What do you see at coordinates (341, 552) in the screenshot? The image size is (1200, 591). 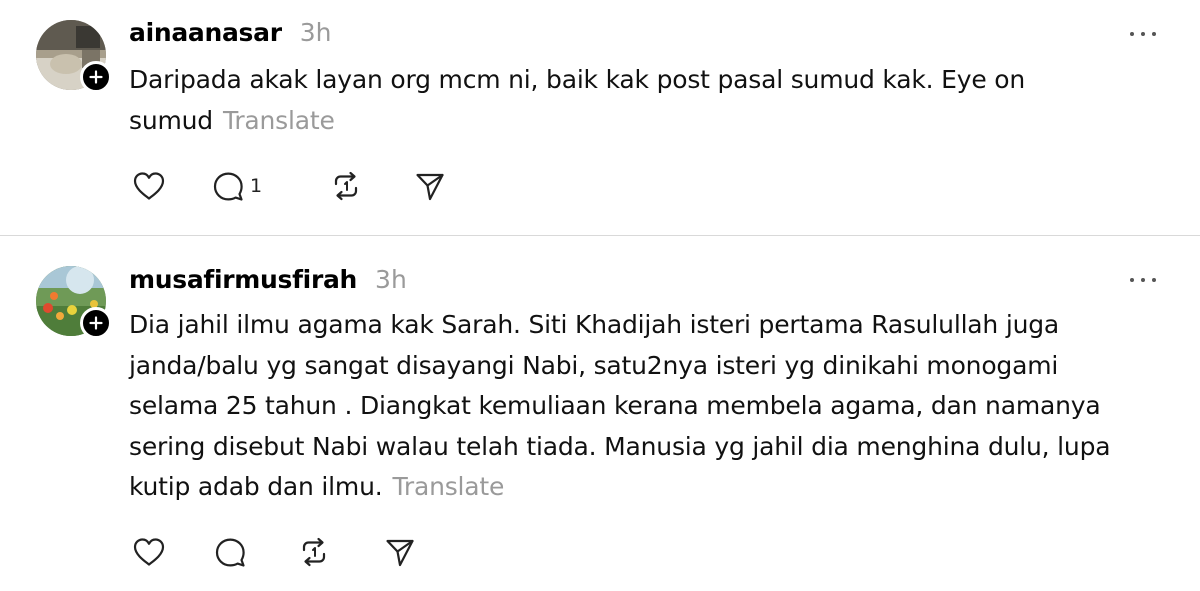 I see `repost-button` at bounding box center [341, 552].